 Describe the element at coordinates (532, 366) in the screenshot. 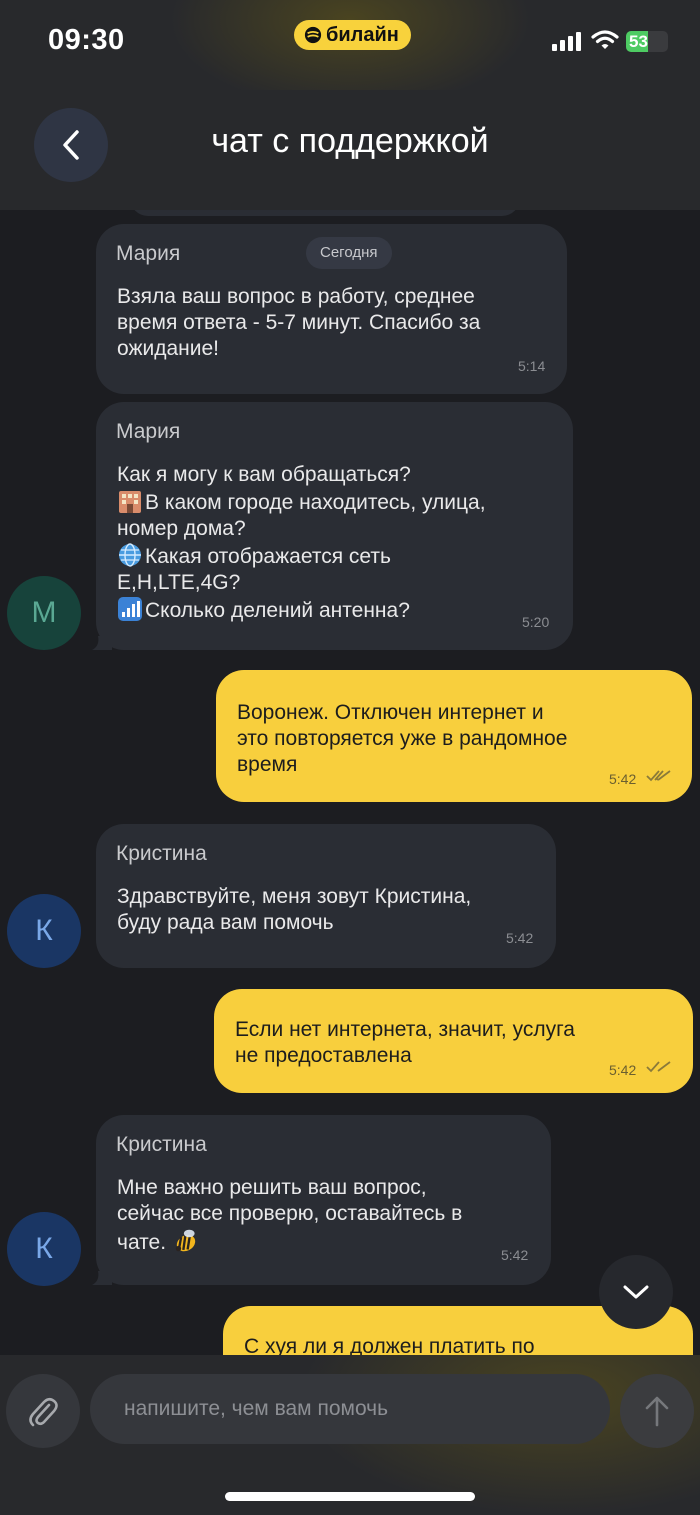

I see `message-time: 5:14` at that location.